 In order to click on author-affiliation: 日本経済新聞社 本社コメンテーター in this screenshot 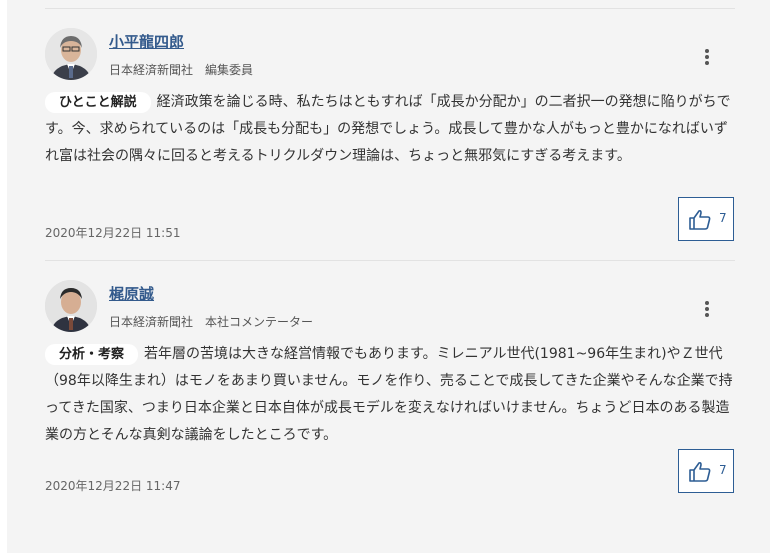, I will do `click(211, 322)`.